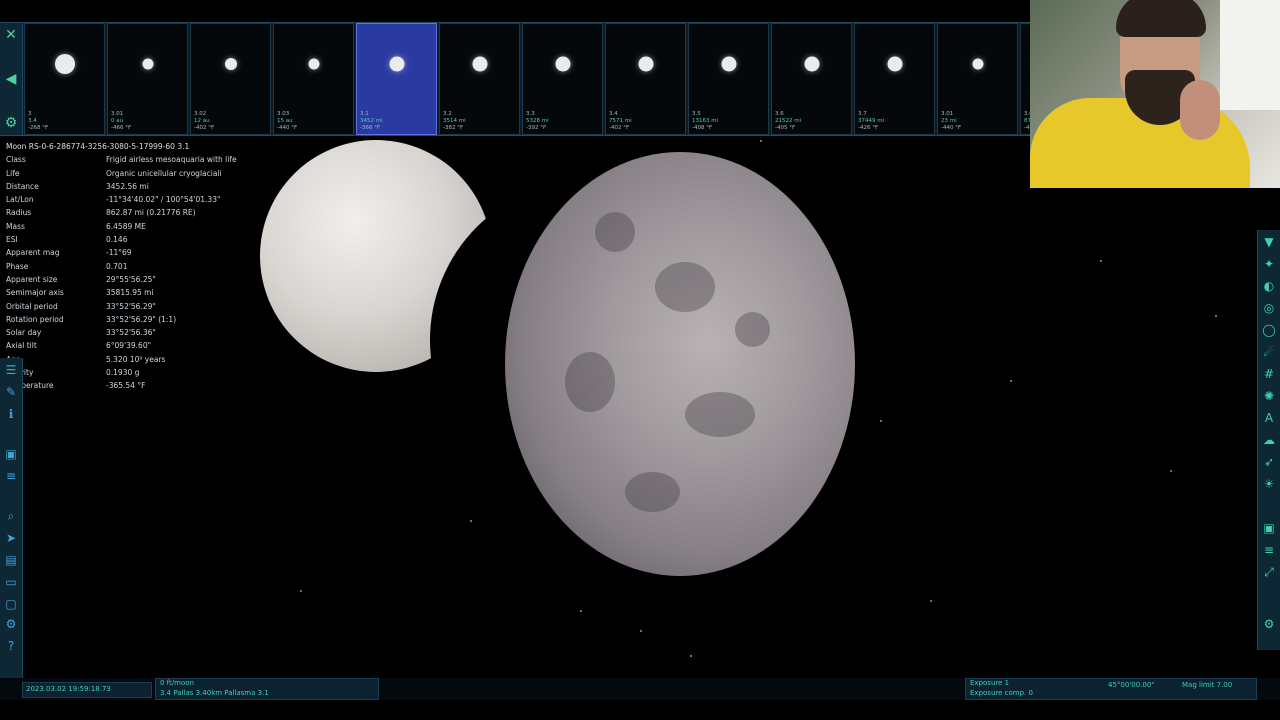  I want to click on thumbnail-line1: 21522 mi, so click(788, 121).